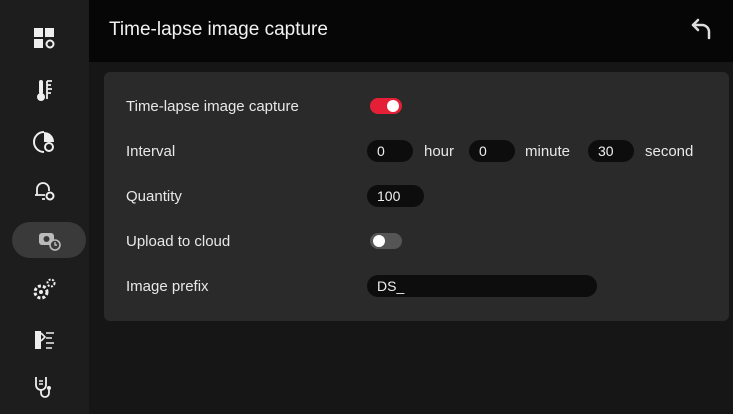  What do you see at coordinates (44, 340) in the screenshot?
I see `laser-icon` at bounding box center [44, 340].